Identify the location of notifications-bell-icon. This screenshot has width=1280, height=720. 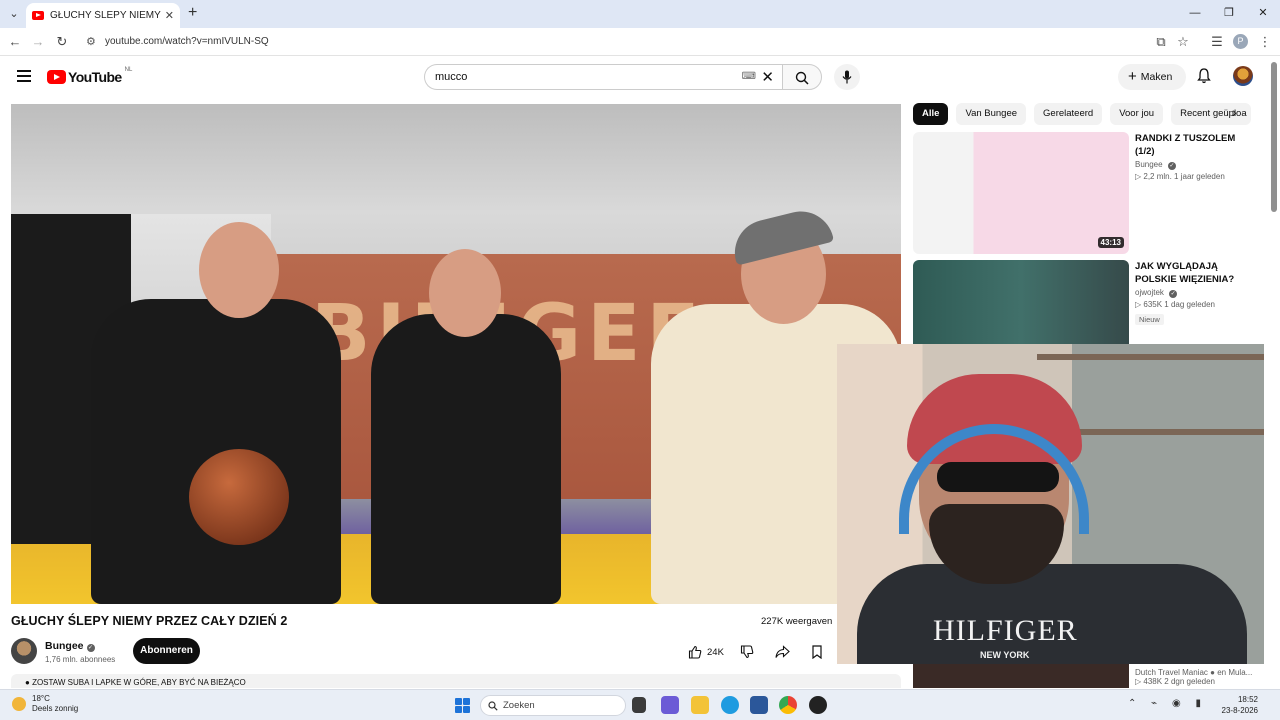
(1204, 76).